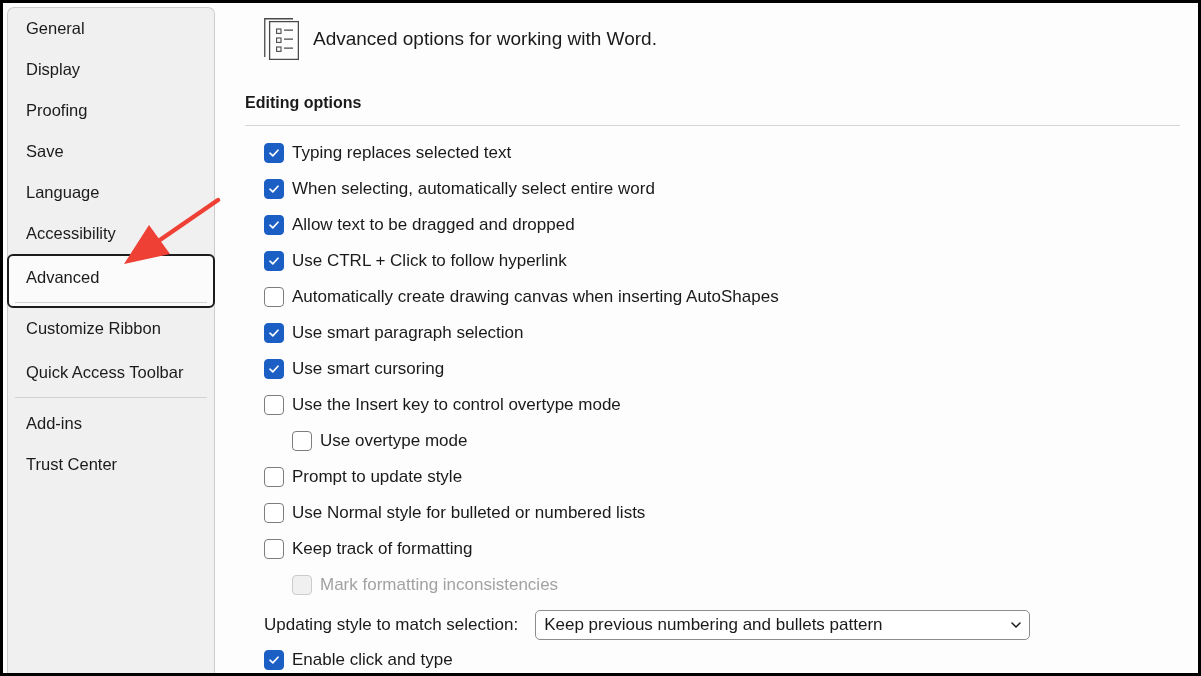 The width and height of the screenshot is (1201, 676). Describe the element at coordinates (111, 192) in the screenshot. I see `sidebar-item: Language` at that location.